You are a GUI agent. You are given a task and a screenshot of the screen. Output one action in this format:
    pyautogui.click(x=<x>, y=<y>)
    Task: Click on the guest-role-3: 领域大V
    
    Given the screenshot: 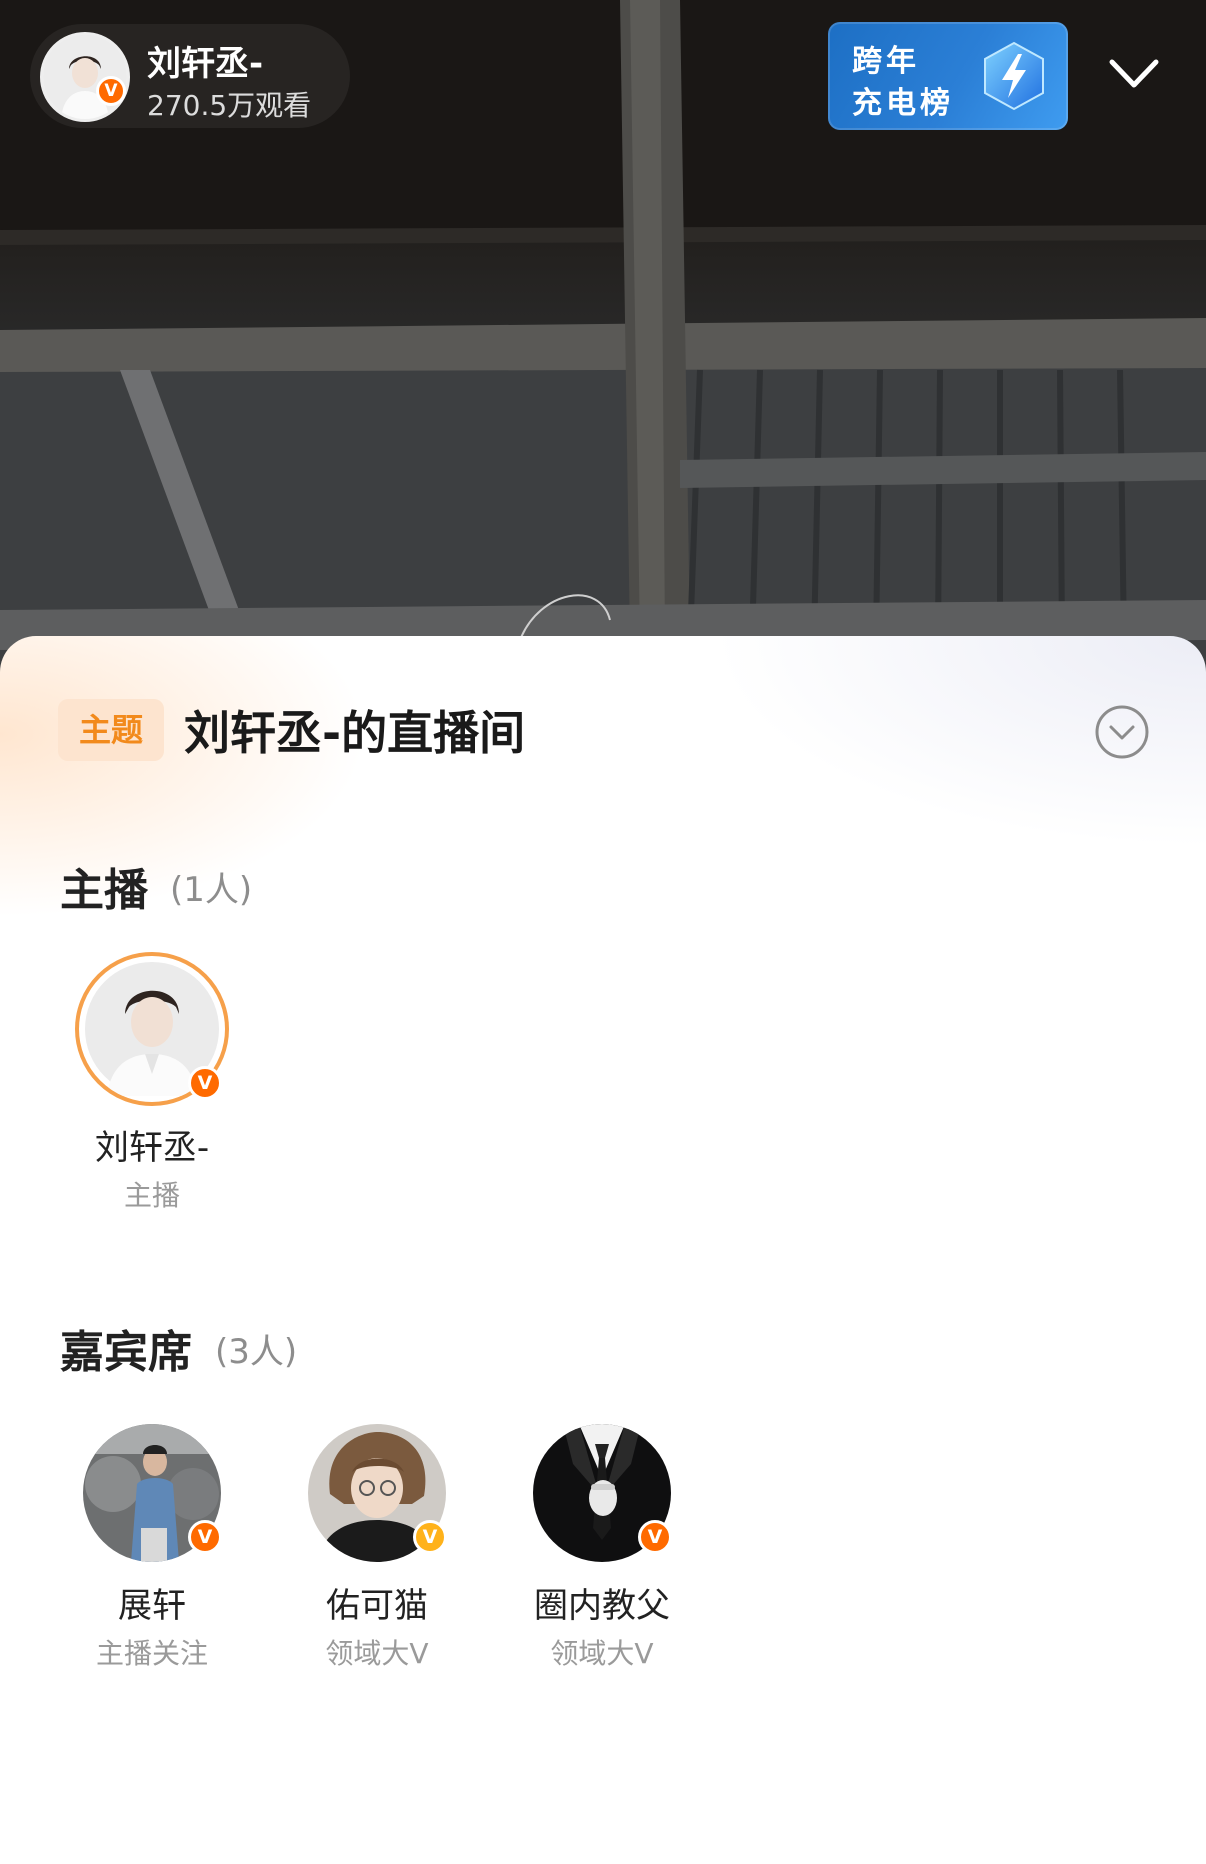 What is the action you would take?
    pyautogui.click(x=602, y=1653)
    